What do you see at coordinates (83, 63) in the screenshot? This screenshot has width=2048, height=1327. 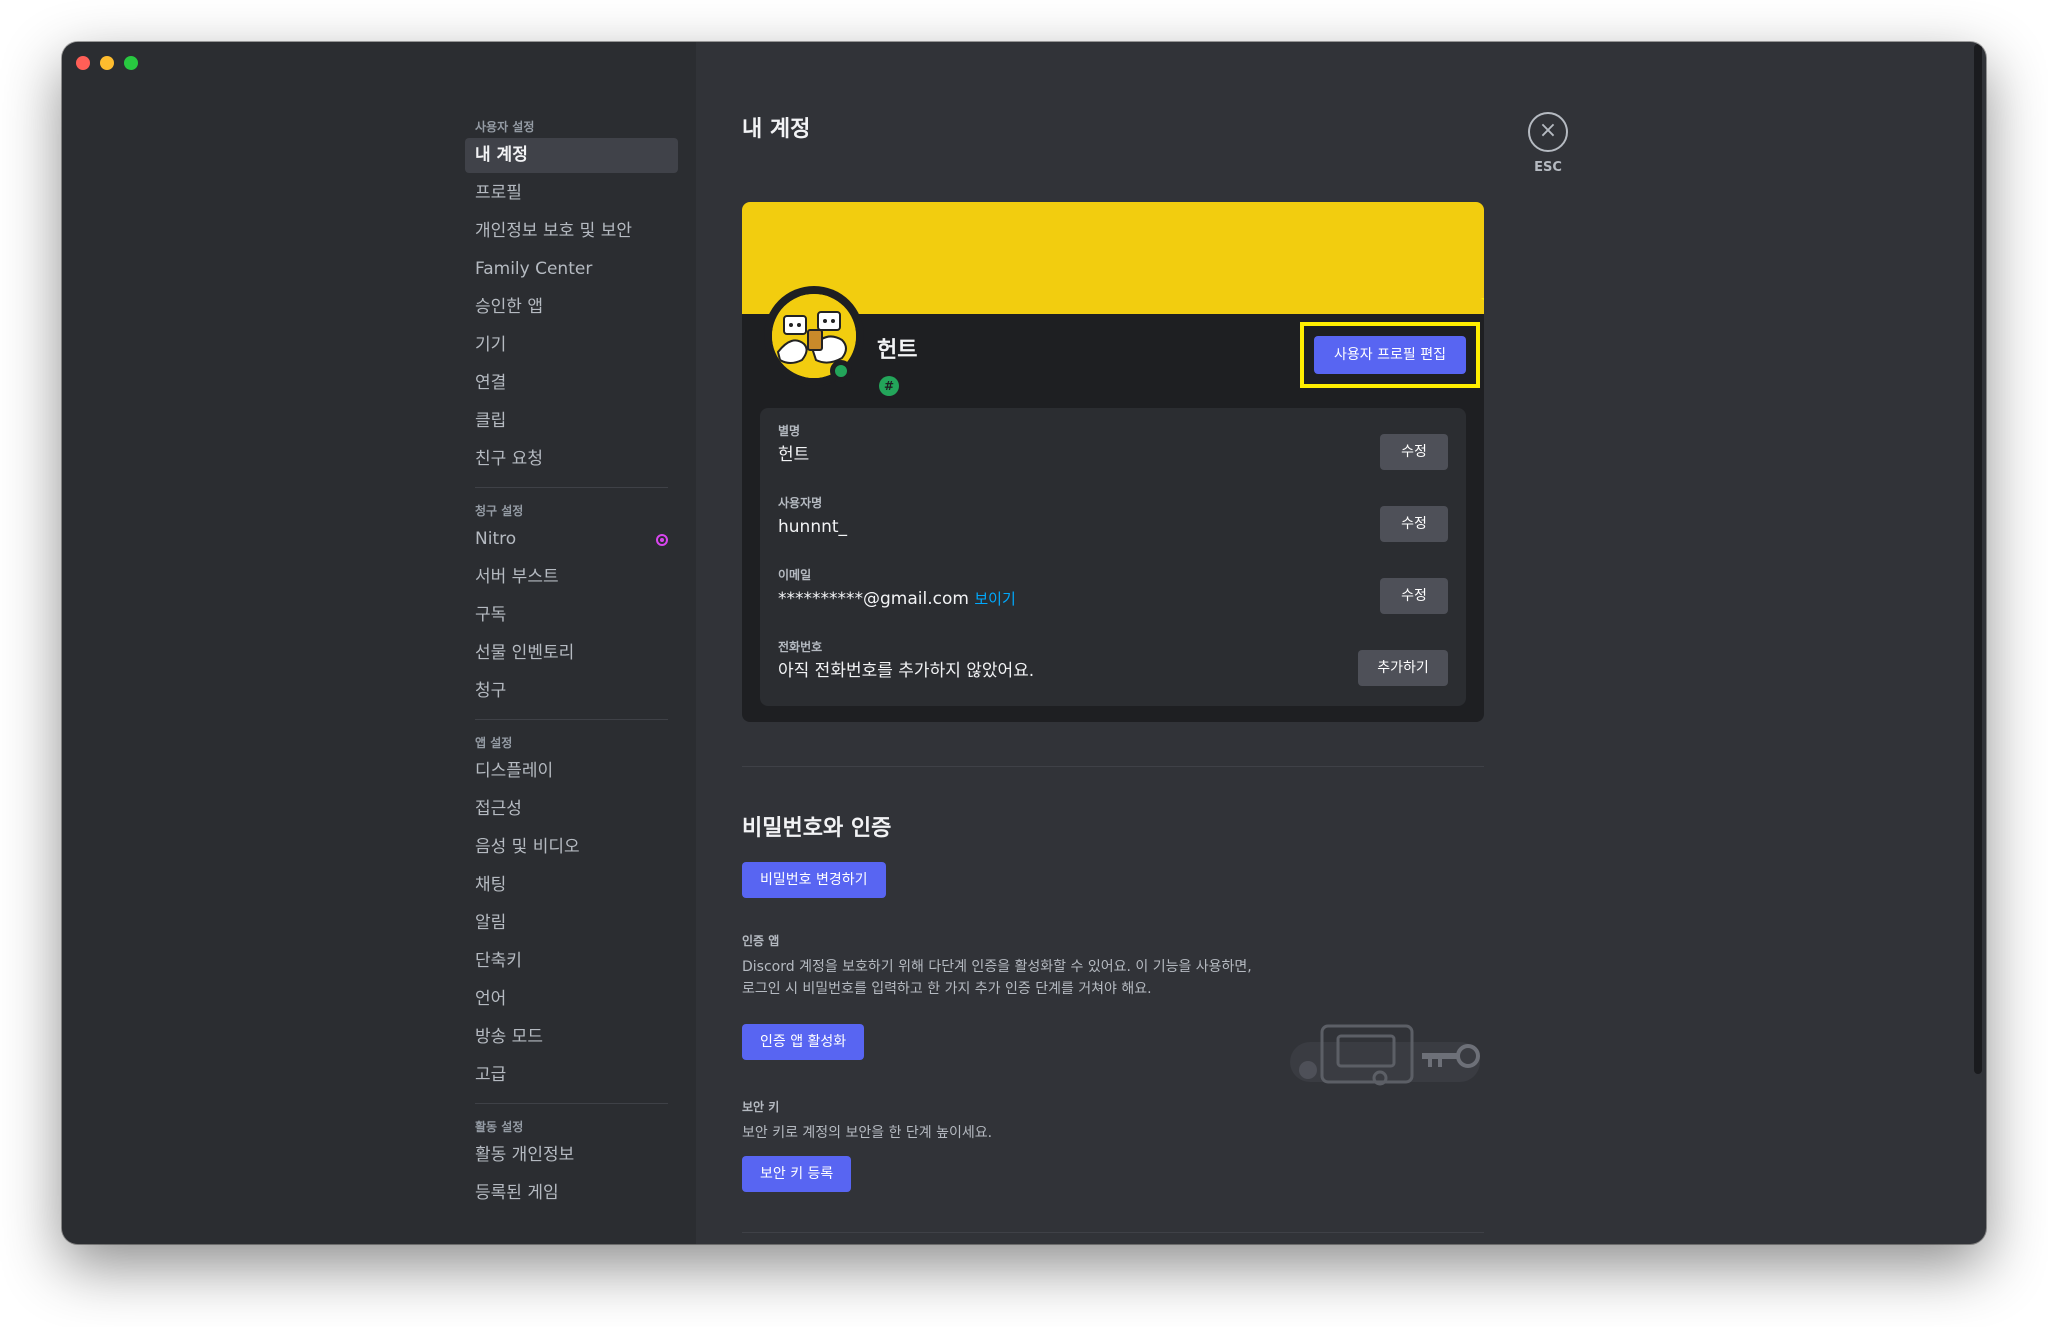 I see `close-window-button` at bounding box center [83, 63].